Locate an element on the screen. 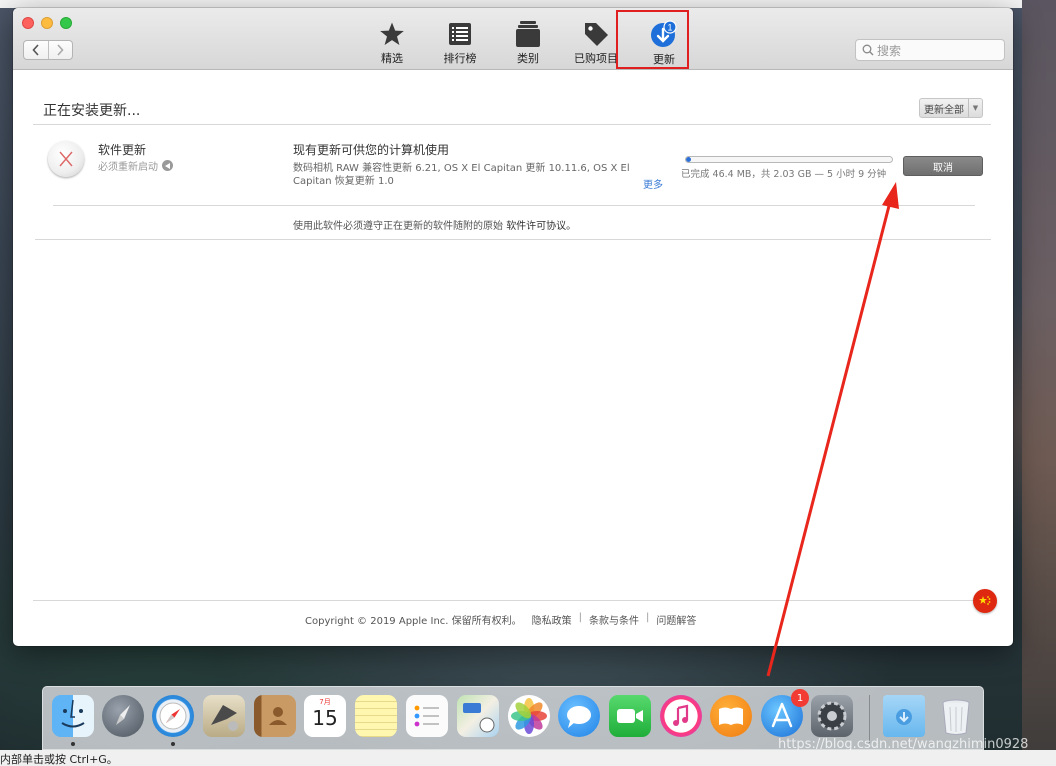  privacy-link: 隐私政策 is located at coordinates (552, 619).